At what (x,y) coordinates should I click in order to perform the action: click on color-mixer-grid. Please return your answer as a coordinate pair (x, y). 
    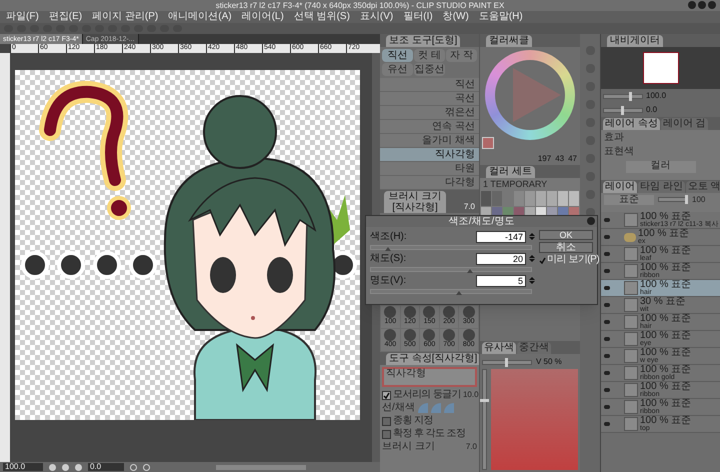
    Looking at the image, I should click on (534, 419).